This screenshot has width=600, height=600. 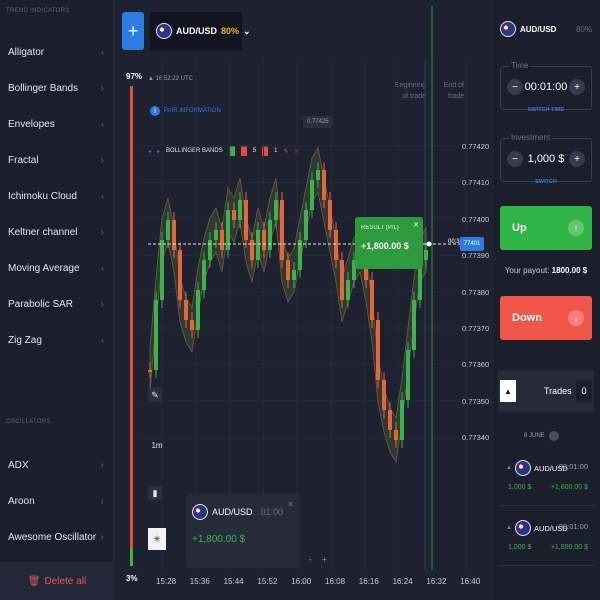 I want to click on day-text: 8 JUNE, so click(x=534, y=436).